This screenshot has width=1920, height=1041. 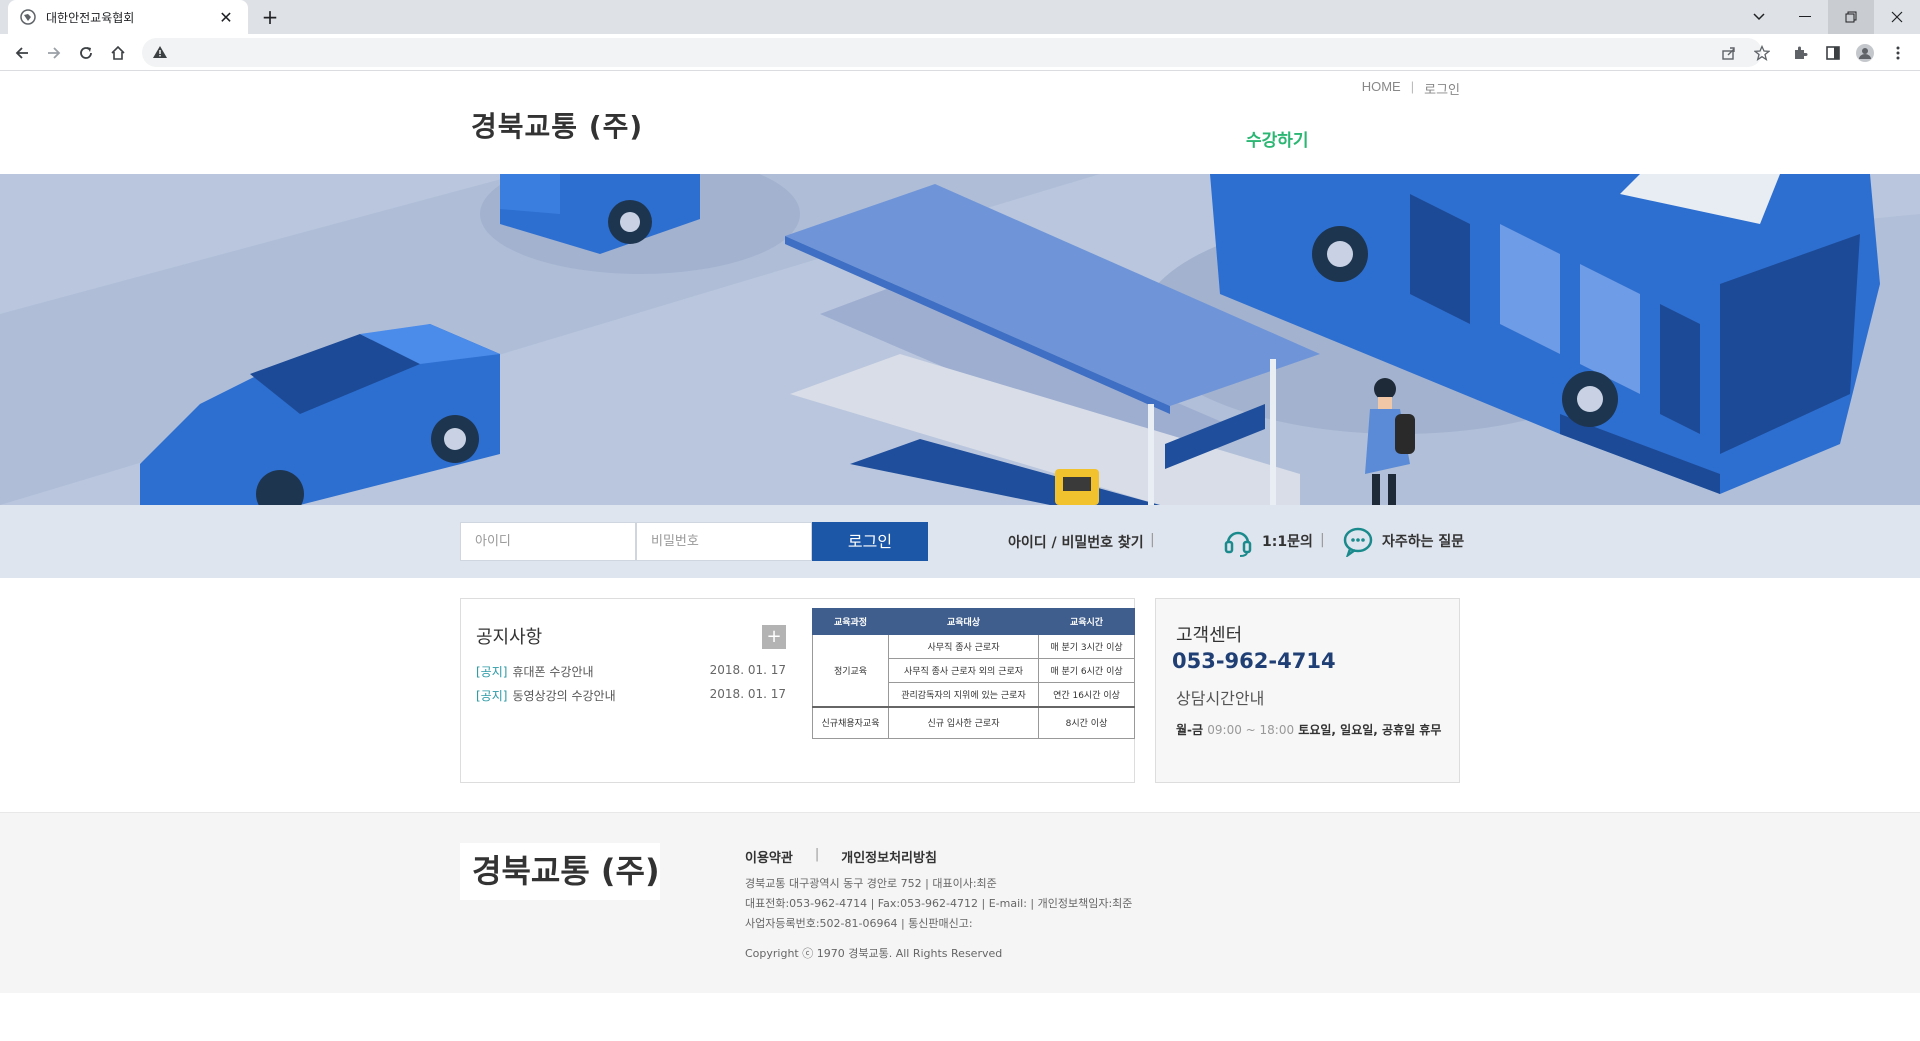 What do you see at coordinates (871, 883) in the screenshot?
I see `company-address: 경북교통 대구광역시 동구 경안로 752 | 대표이사:최준` at bounding box center [871, 883].